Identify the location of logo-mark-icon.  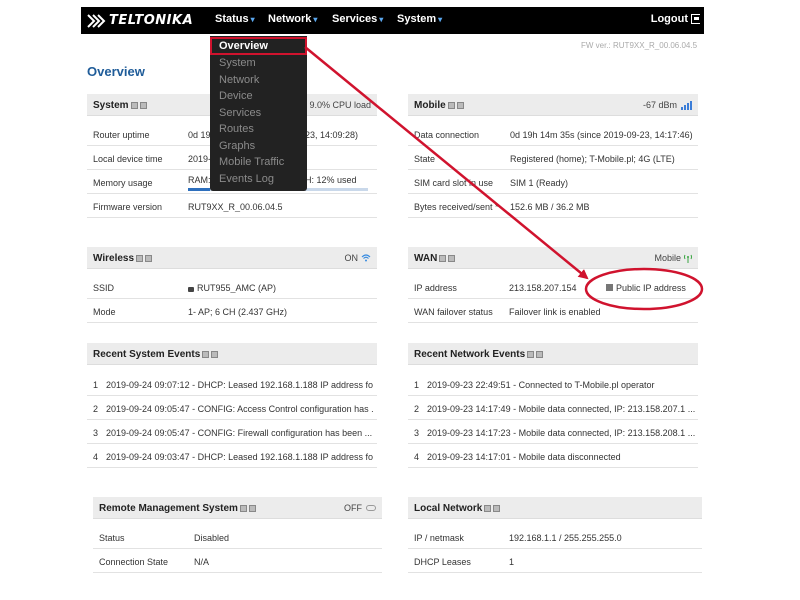
(96, 20).